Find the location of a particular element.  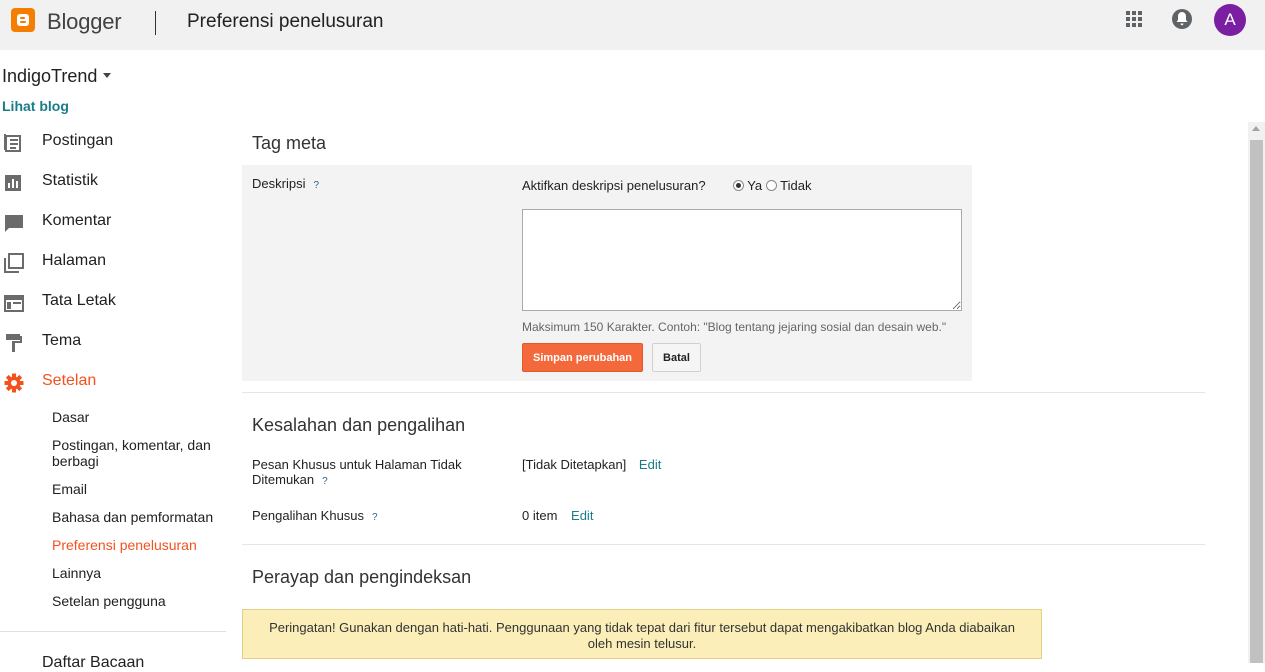

cancel-button: Batal is located at coordinates (676, 357).